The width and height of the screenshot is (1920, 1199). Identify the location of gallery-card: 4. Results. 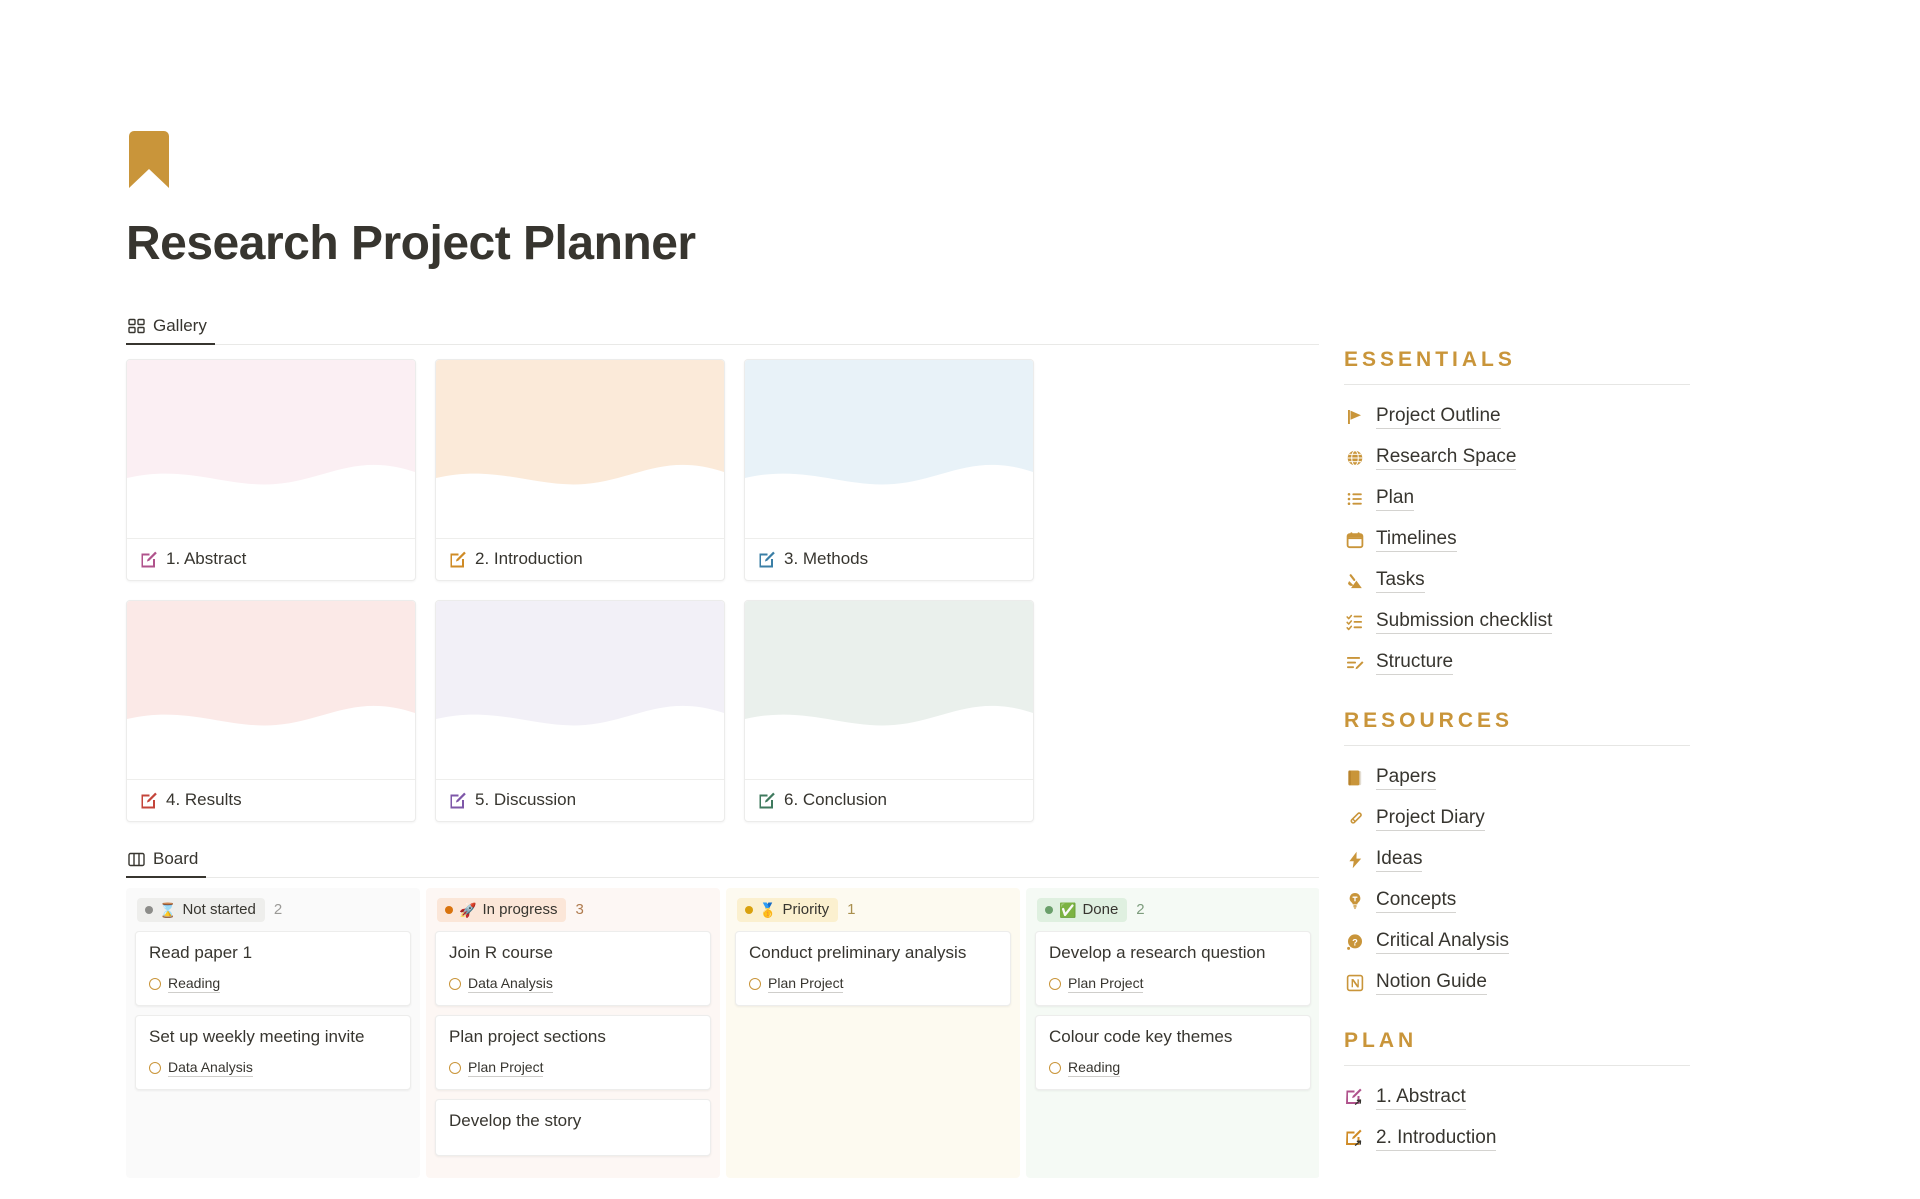
(271, 710).